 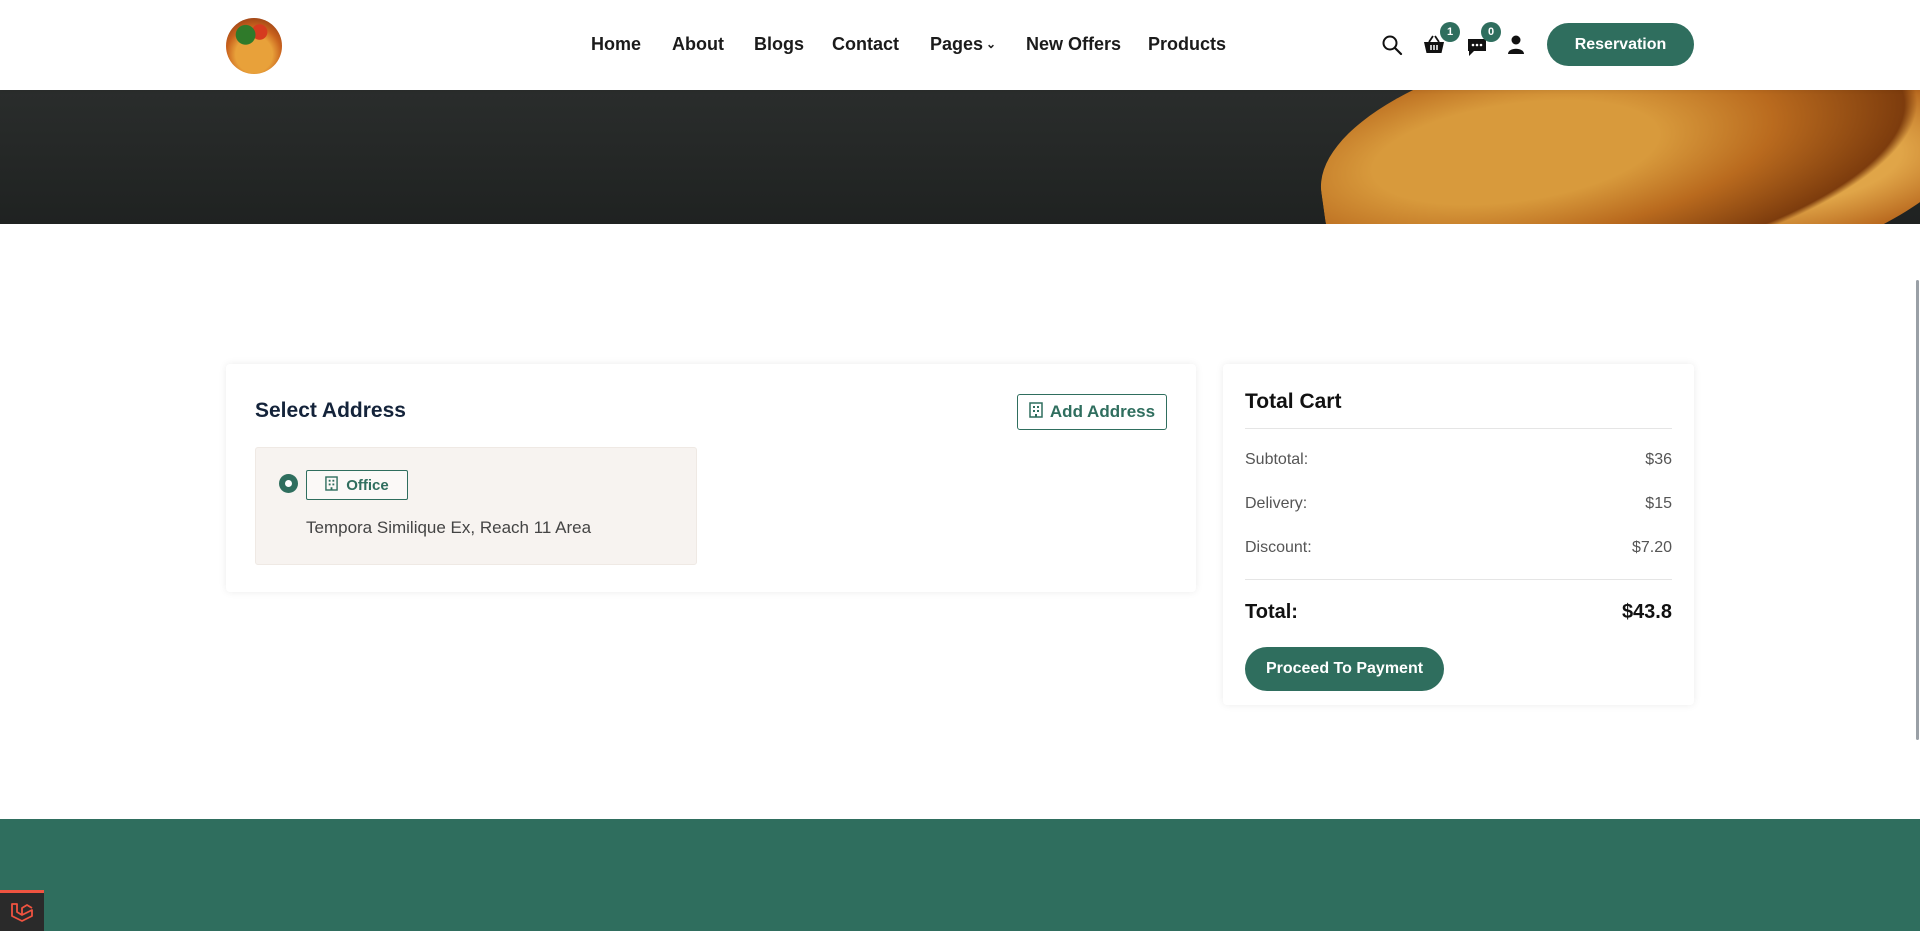 What do you see at coordinates (991, 44) in the screenshot?
I see `chevron-down-icon: ⌄` at bounding box center [991, 44].